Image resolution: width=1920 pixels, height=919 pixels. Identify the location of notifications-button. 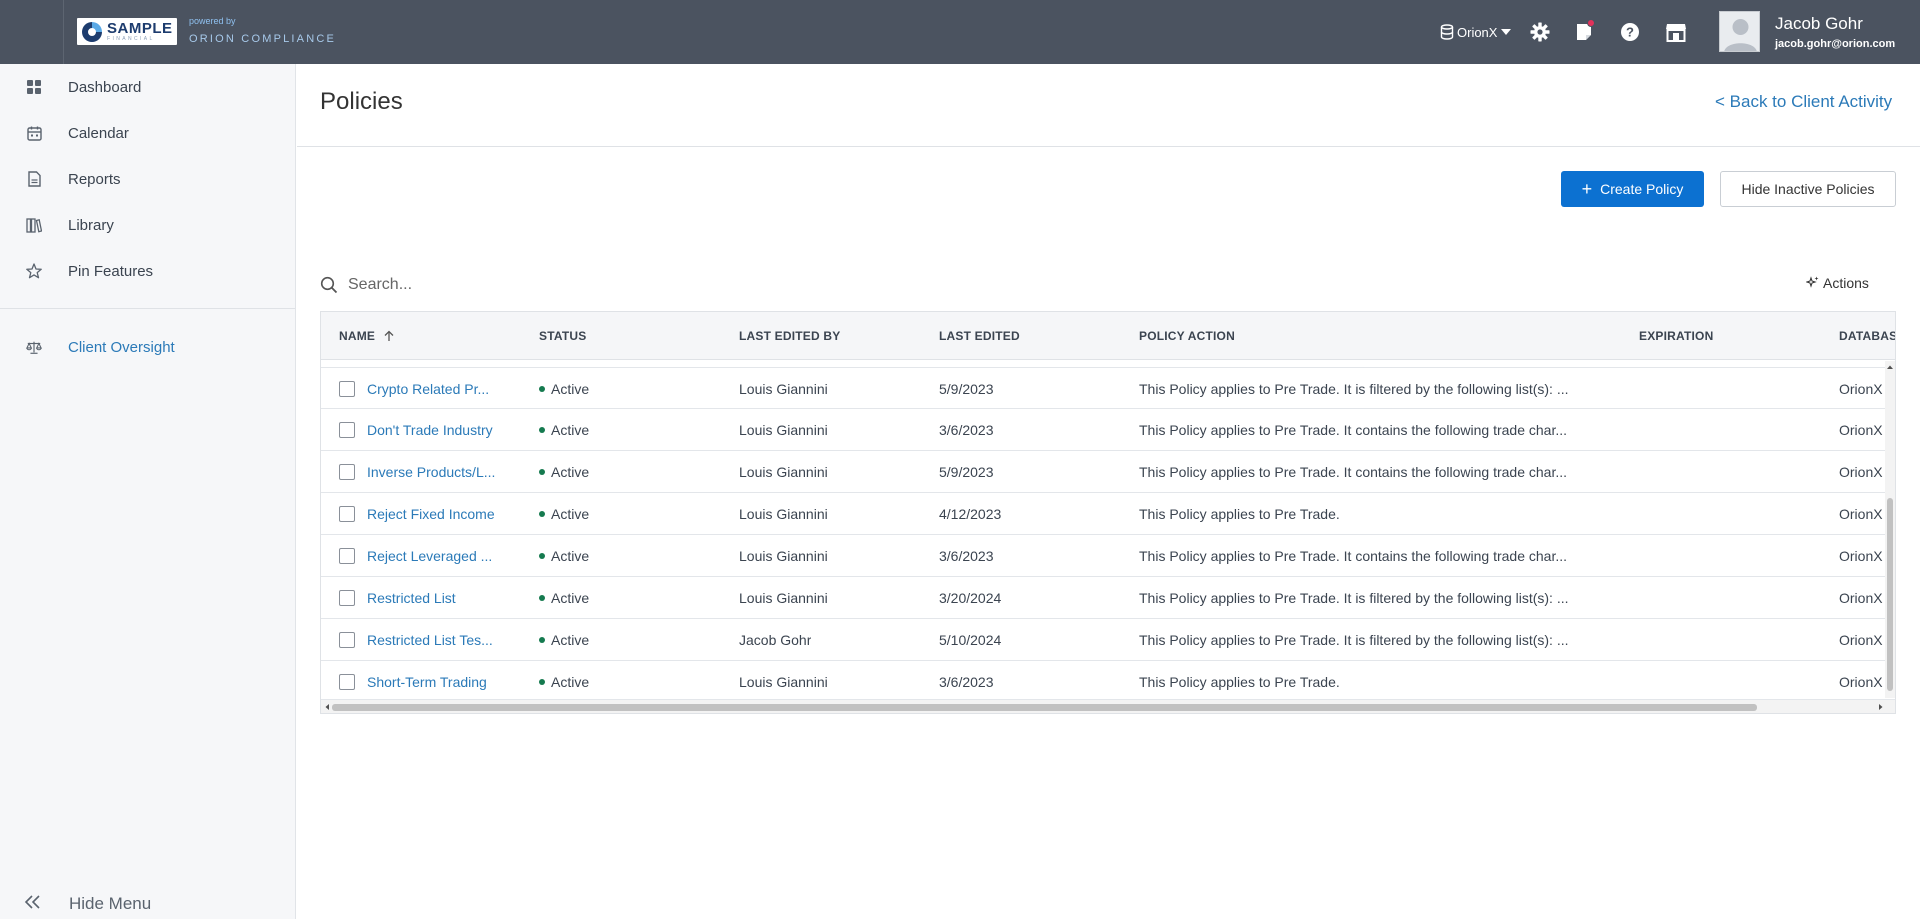
(1584, 31).